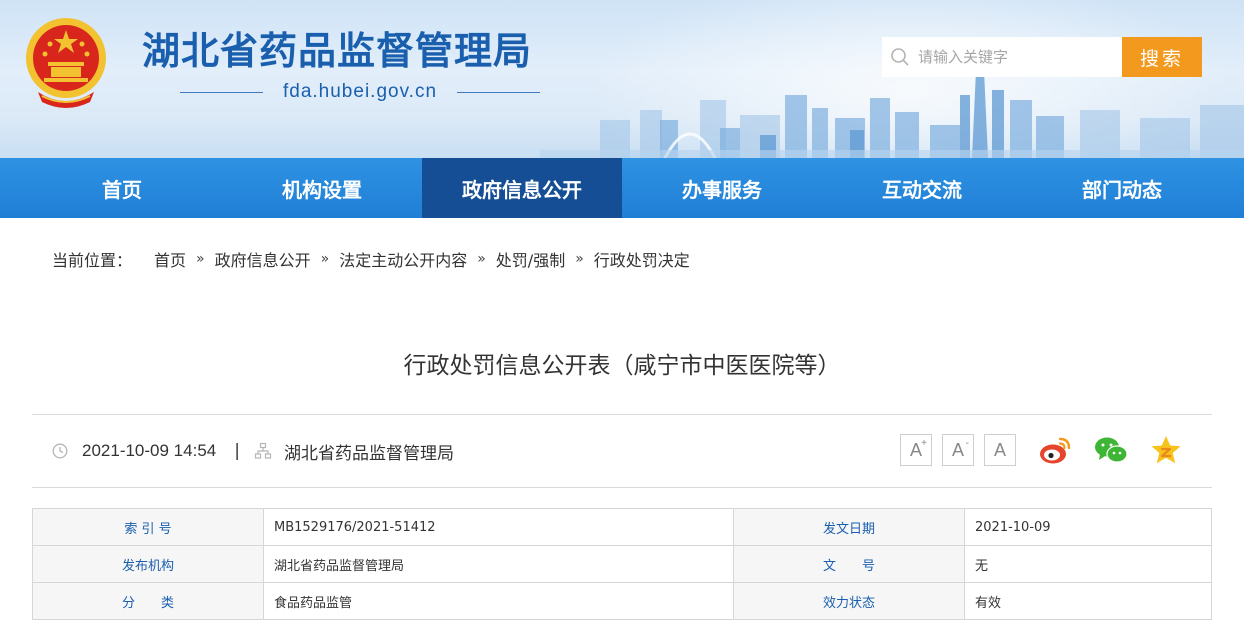  Describe the element at coordinates (622, 451) in the screenshot. I see `article-meta: 2021-10-09 14:54 | 湖北省药品监督管理局 A + A- A` at that location.